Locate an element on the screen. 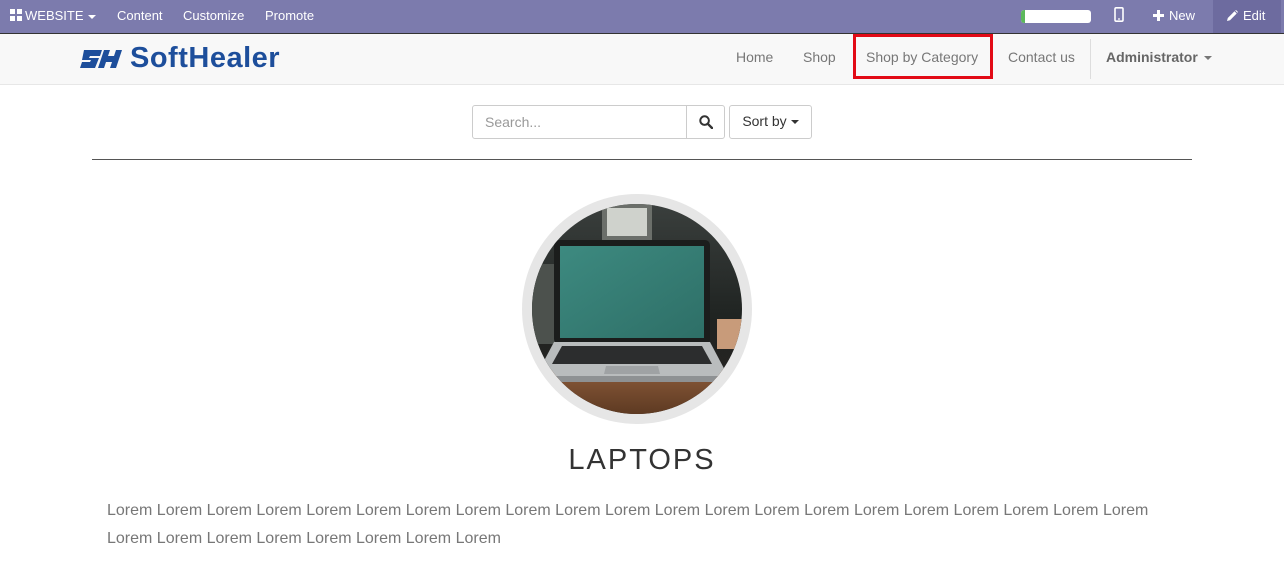 Image resolution: width=1284 pixels, height=574 pixels. nav-contact-us: Contact us is located at coordinates (1041, 59).